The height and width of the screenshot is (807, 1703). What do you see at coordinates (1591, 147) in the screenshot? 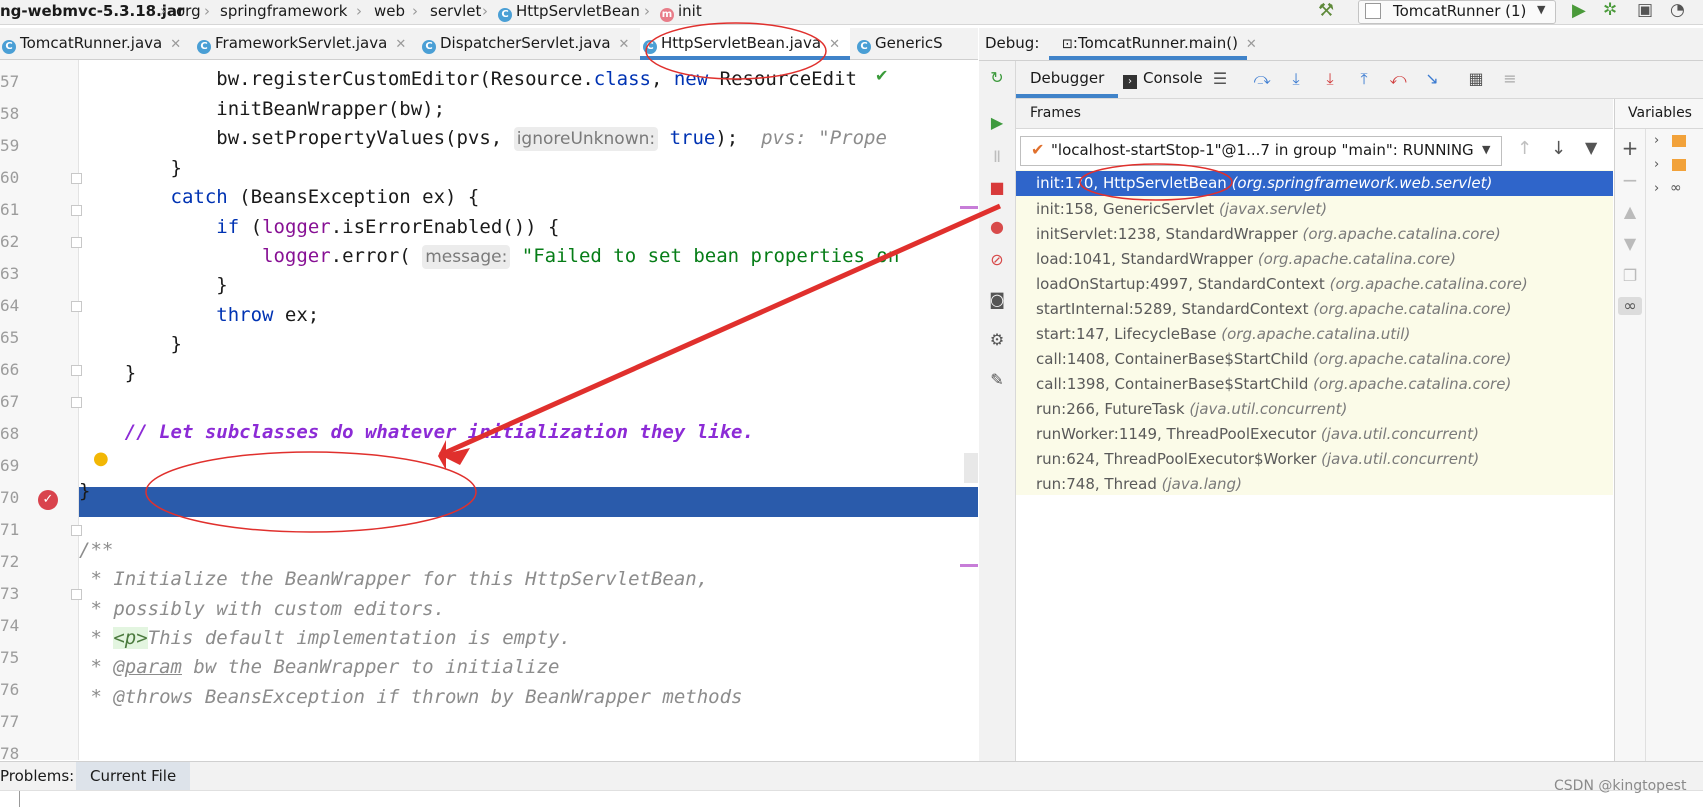
I see `filter-icon: ▼` at bounding box center [1591, 147].